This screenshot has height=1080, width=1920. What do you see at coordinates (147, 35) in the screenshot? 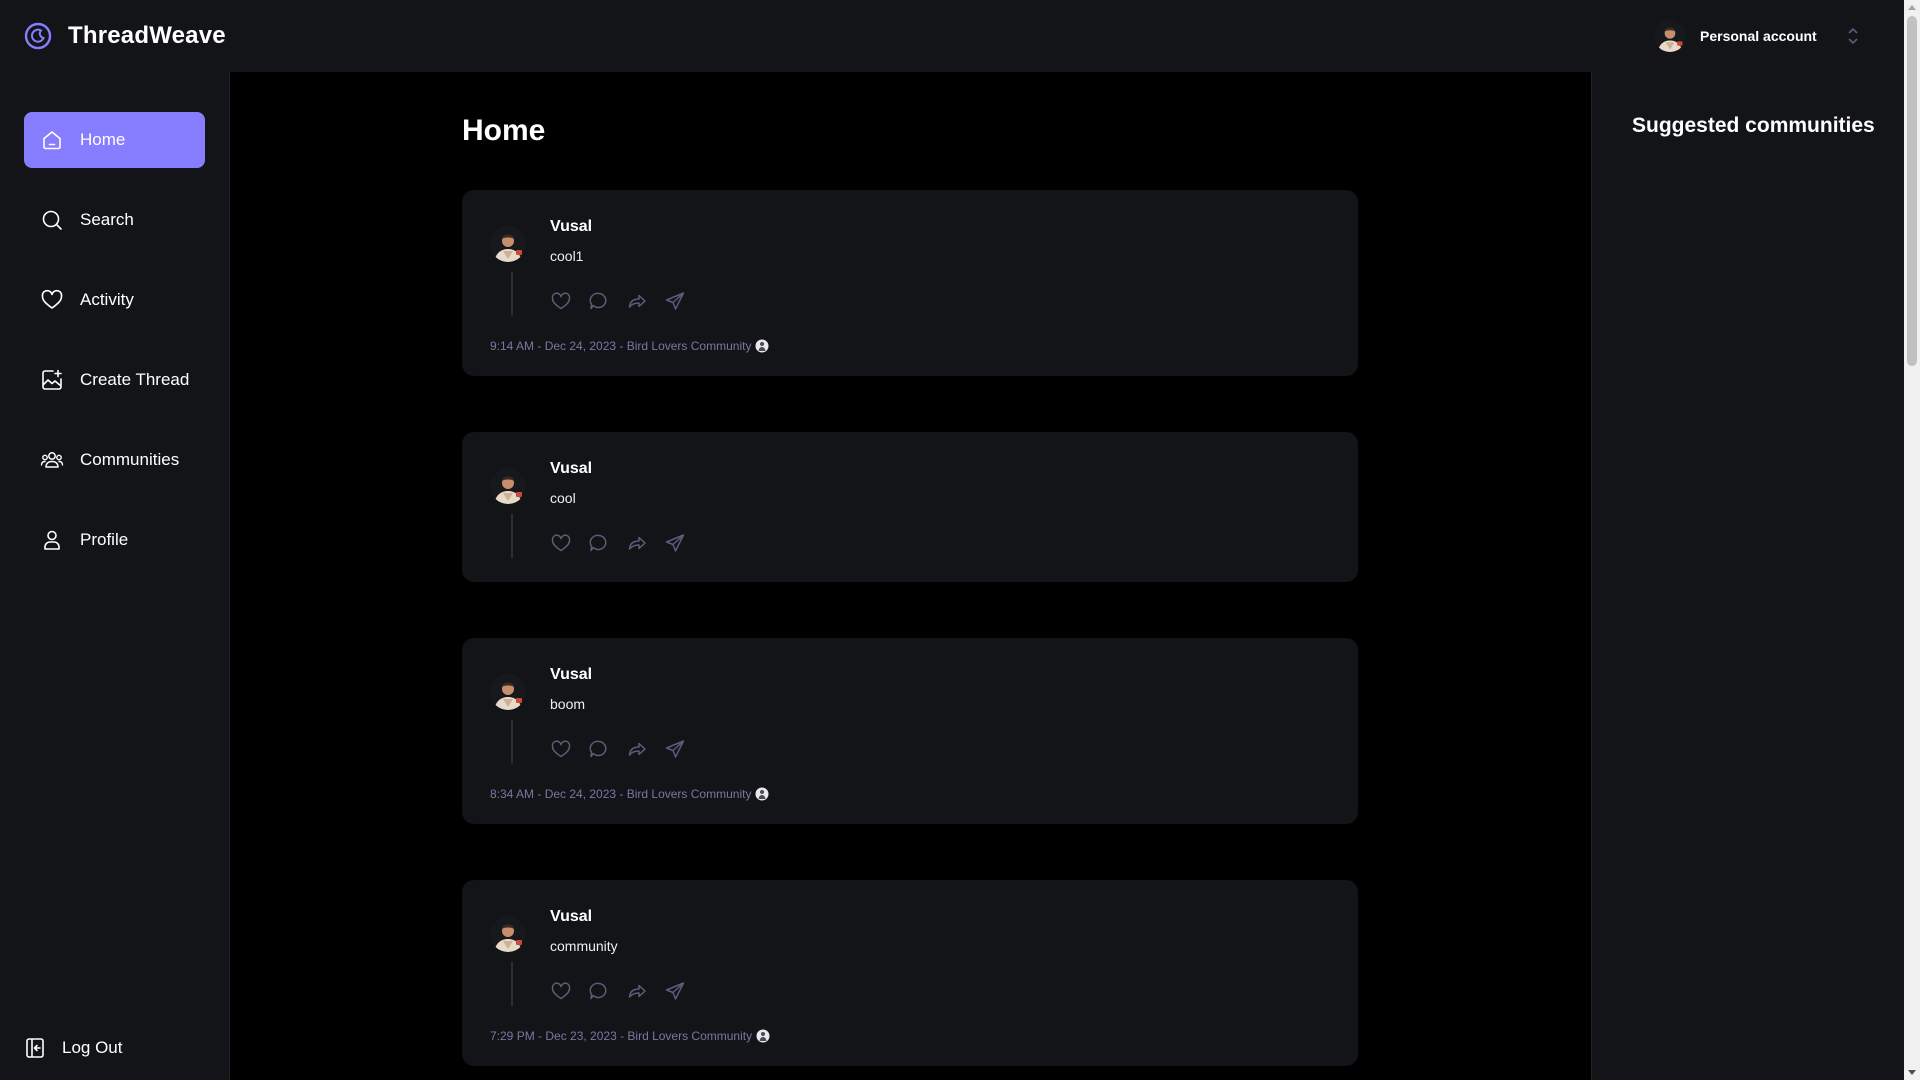
I see `app-name: ThreadWeave` at bounding box center [147, 35].